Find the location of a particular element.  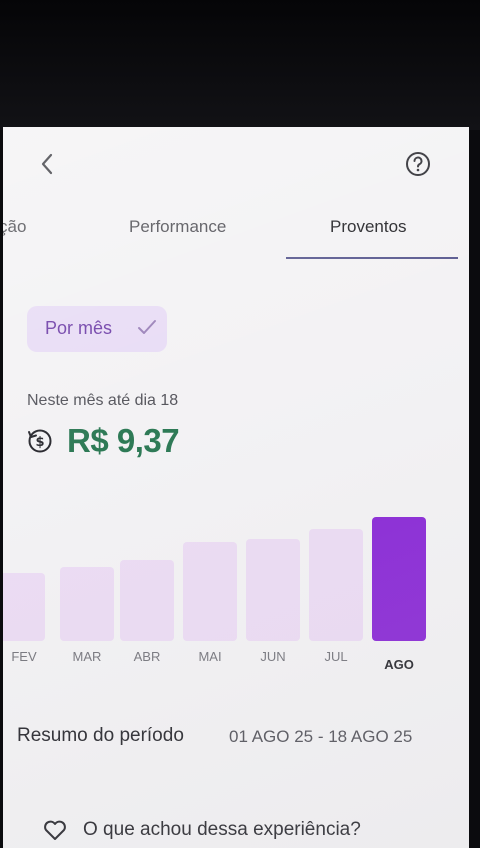

period-caption: Neste mês até dia 18 is located at coordinates (103, 400).